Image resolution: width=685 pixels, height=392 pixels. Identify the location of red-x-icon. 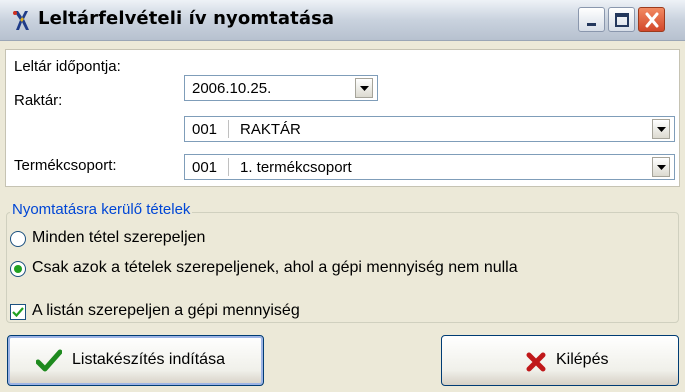
(536, 362).